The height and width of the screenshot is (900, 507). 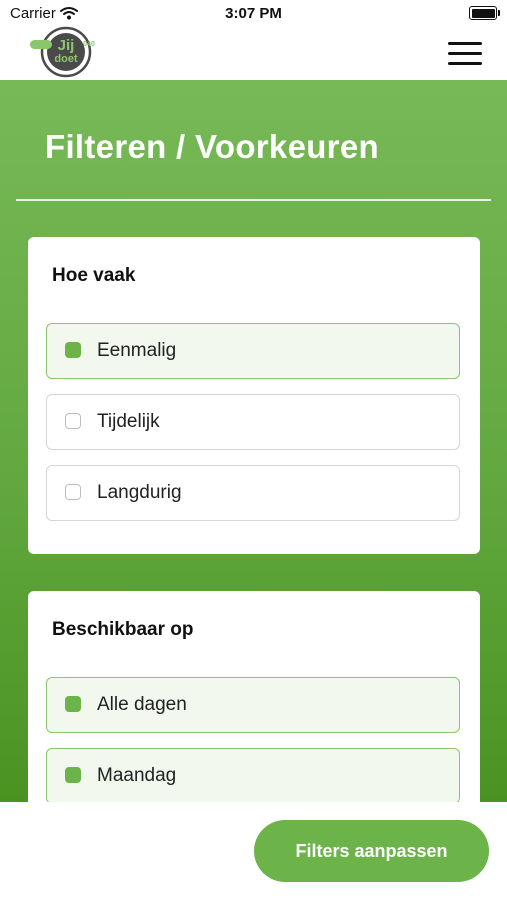 What do you see at coordinates (128, 421) in the screenshot?
I see `option-label: Tijdelijk` at bounding box center [128, 421].